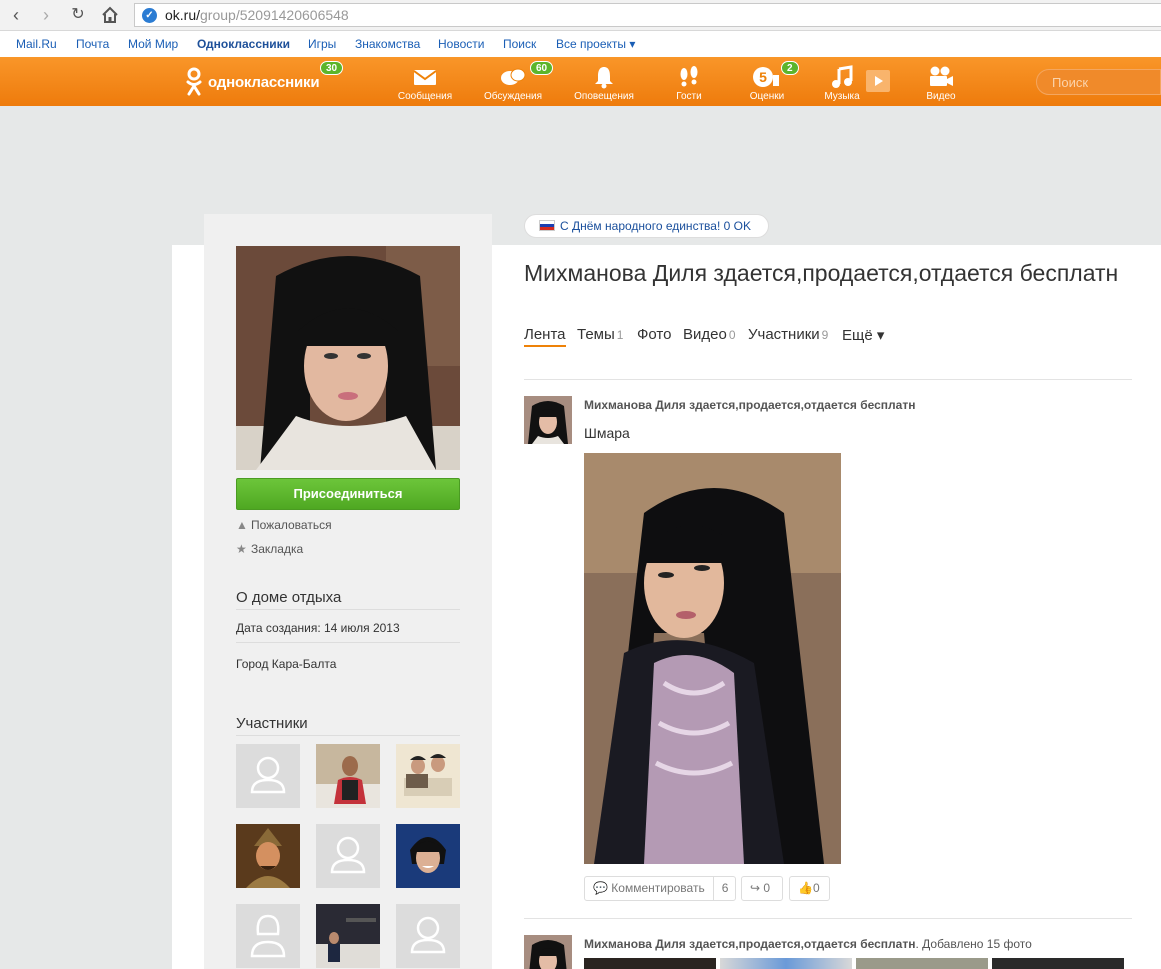  I want to click on portal-link-myworld: Мой Мир, so click(153, 44).